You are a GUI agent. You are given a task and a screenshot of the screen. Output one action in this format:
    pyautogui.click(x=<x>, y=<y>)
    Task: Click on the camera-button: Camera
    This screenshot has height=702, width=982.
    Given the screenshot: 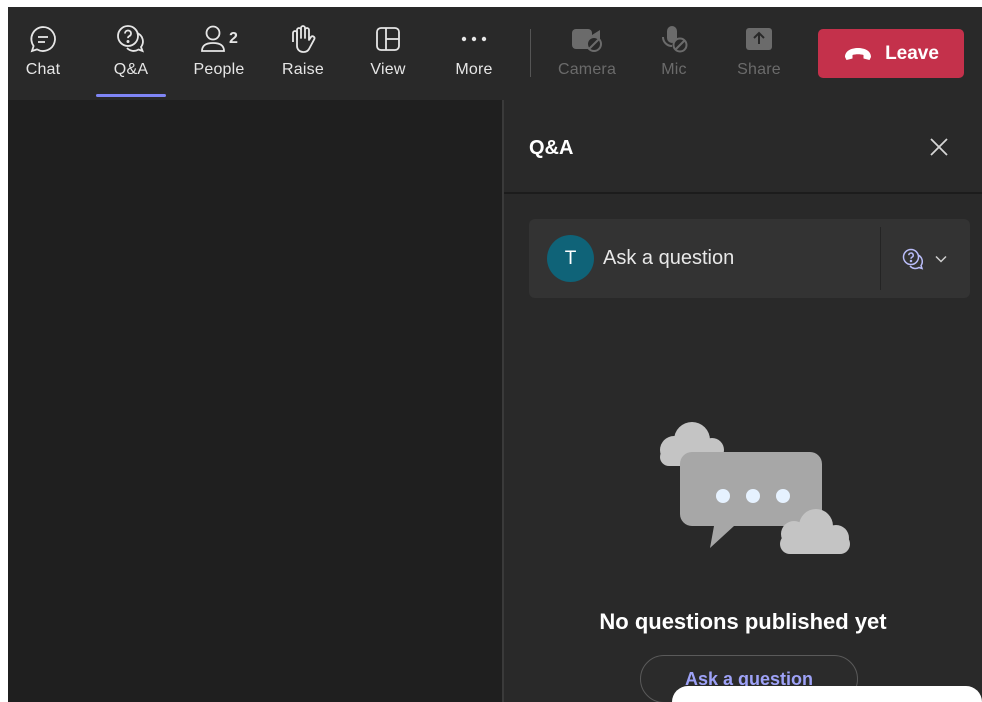 What is the action you would take?
    pyautogui.click(x=587, y=53)
    